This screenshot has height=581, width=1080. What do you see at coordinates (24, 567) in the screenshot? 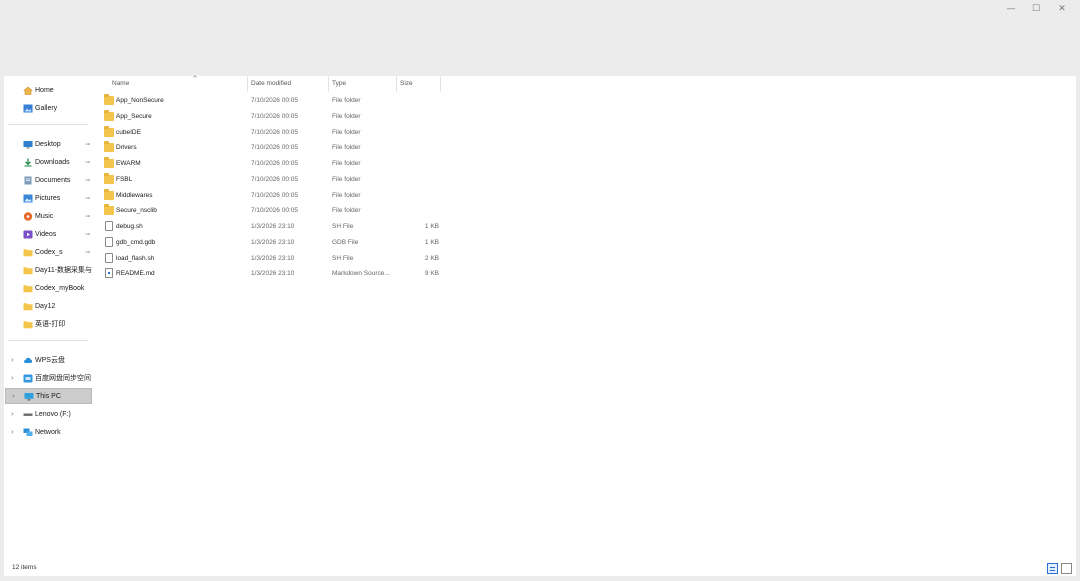
I see `item-count: 12 items` at bounding box center [24, 567].